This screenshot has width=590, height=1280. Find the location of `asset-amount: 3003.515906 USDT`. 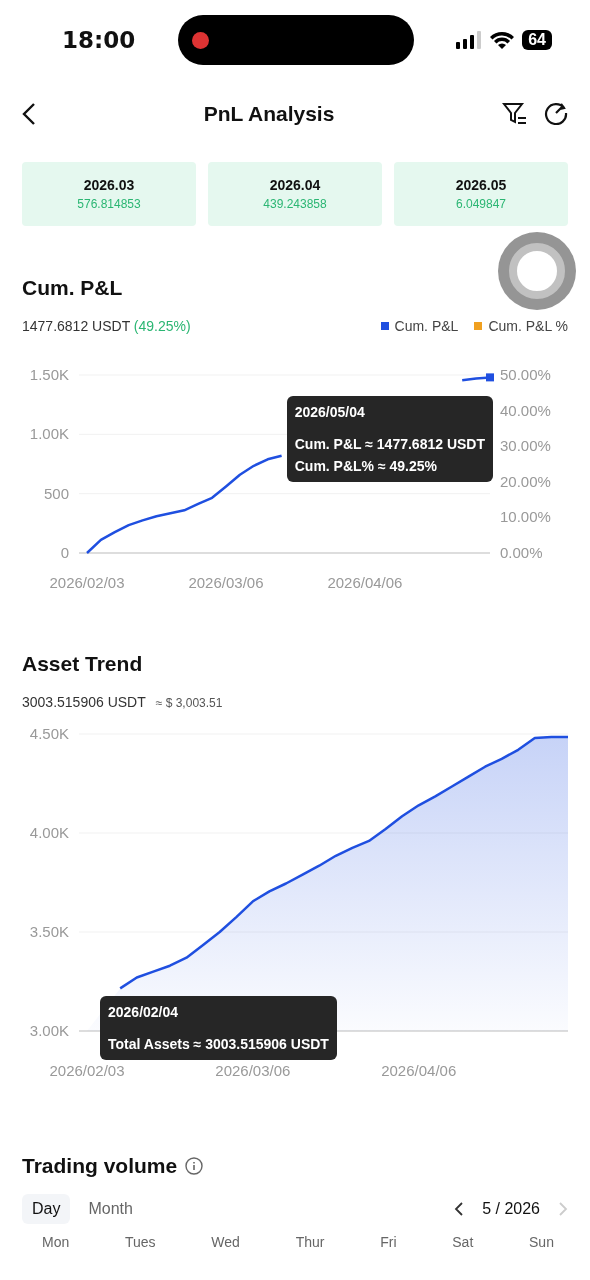

asset-amount: 3003.515906 USDT is located at coordinates (84, 702).